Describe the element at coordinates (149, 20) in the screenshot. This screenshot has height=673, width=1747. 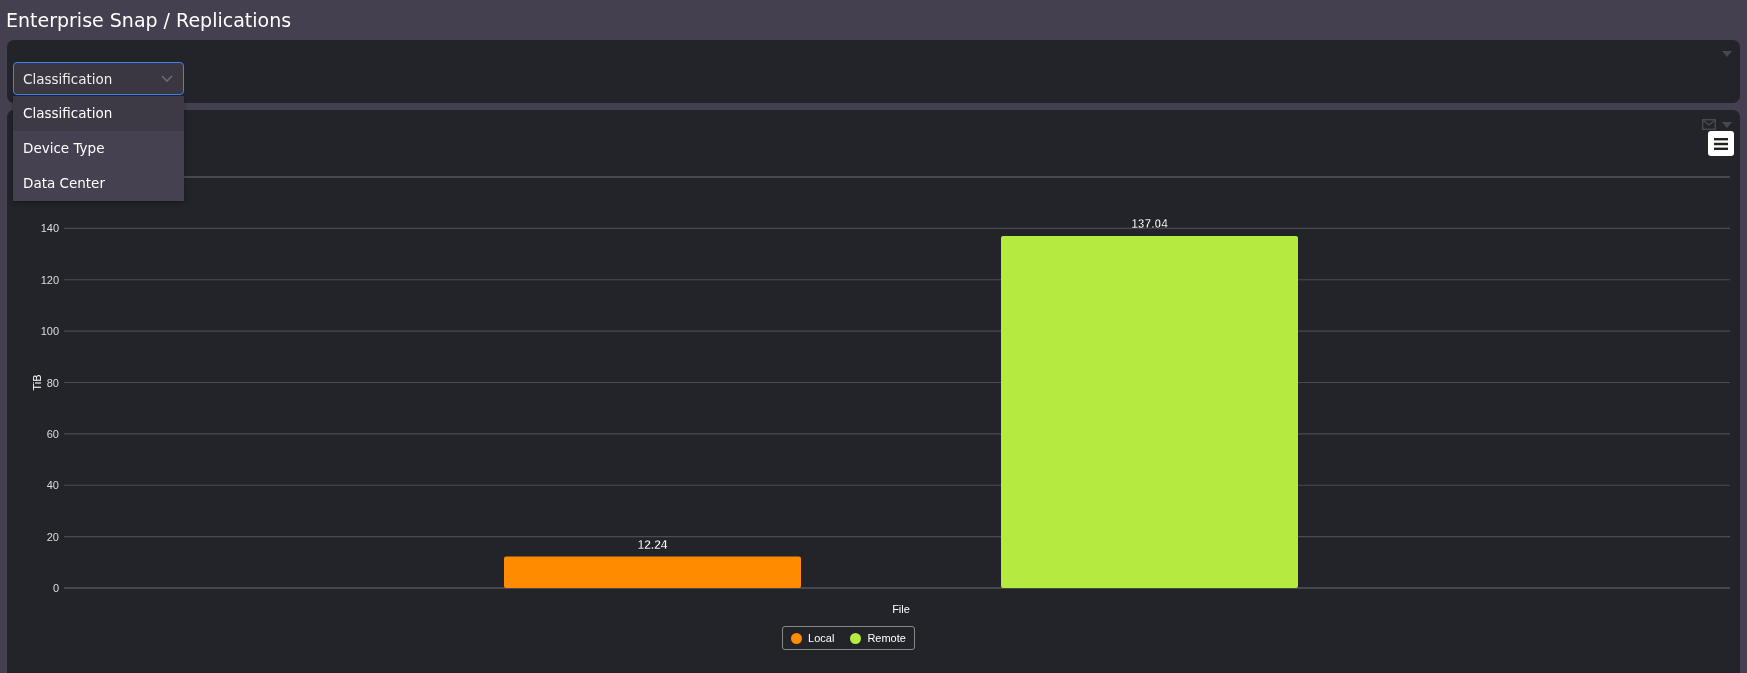
I see `page-title: Enterprise Snap / Replications` at that location.